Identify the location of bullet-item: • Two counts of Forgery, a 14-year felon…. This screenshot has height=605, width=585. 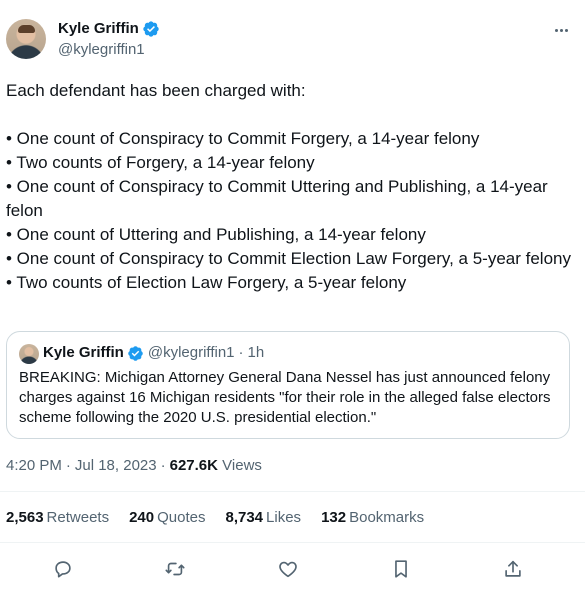
(160, 162).